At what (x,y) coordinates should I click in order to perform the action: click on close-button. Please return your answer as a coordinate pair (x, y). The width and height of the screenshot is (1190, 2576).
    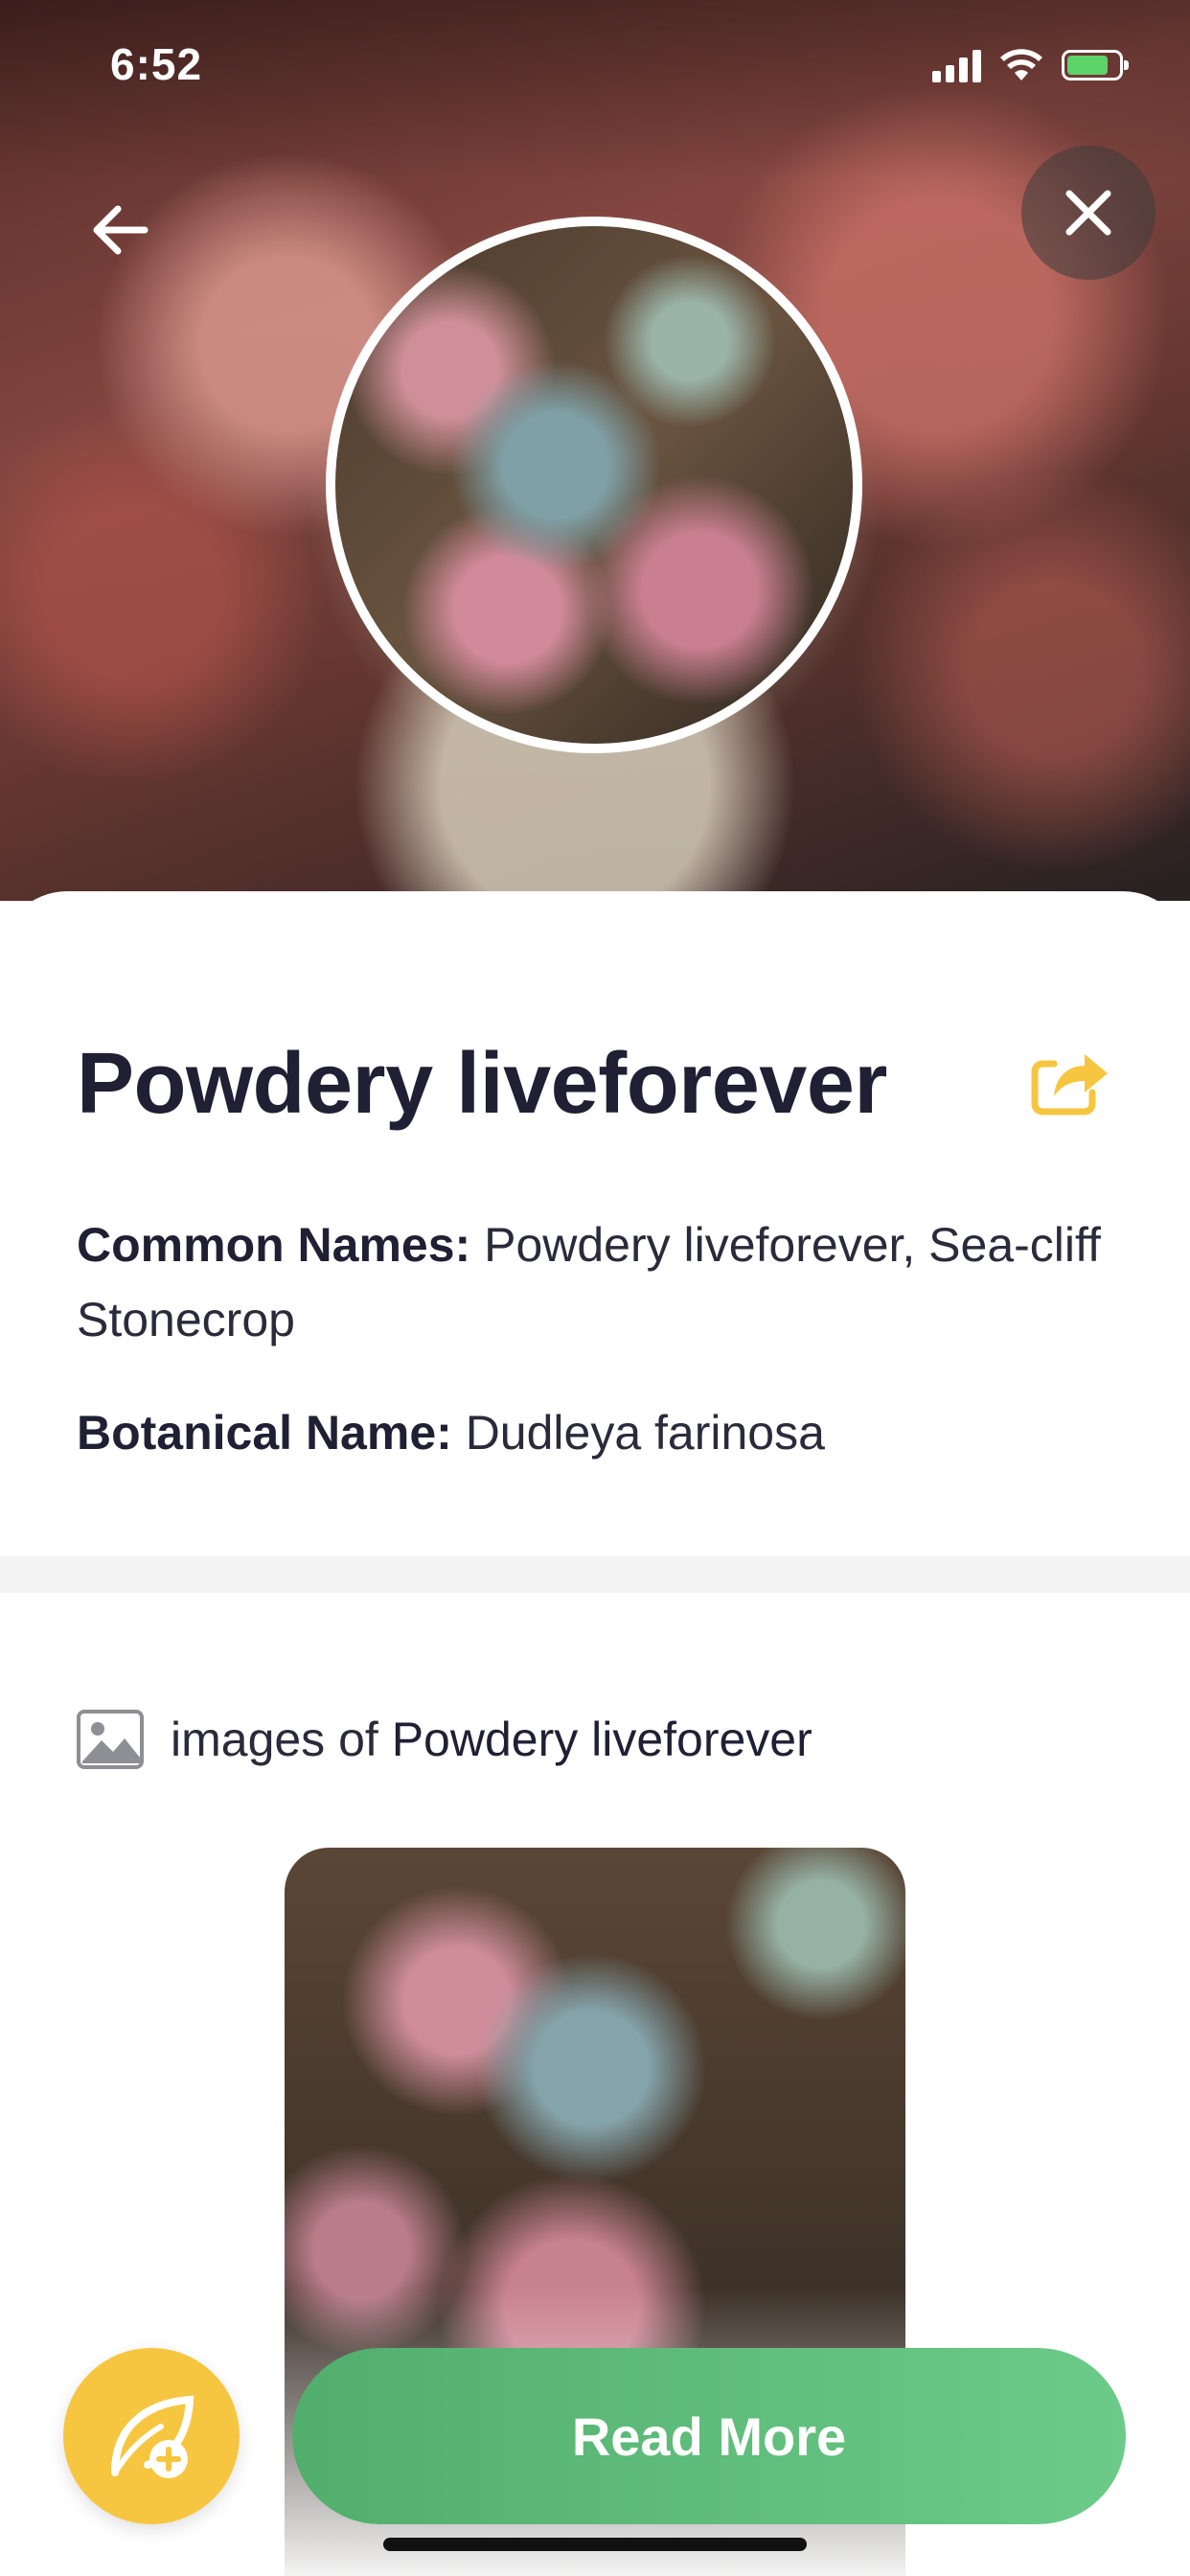
    Looking at the image, I should click on (1089, 213).